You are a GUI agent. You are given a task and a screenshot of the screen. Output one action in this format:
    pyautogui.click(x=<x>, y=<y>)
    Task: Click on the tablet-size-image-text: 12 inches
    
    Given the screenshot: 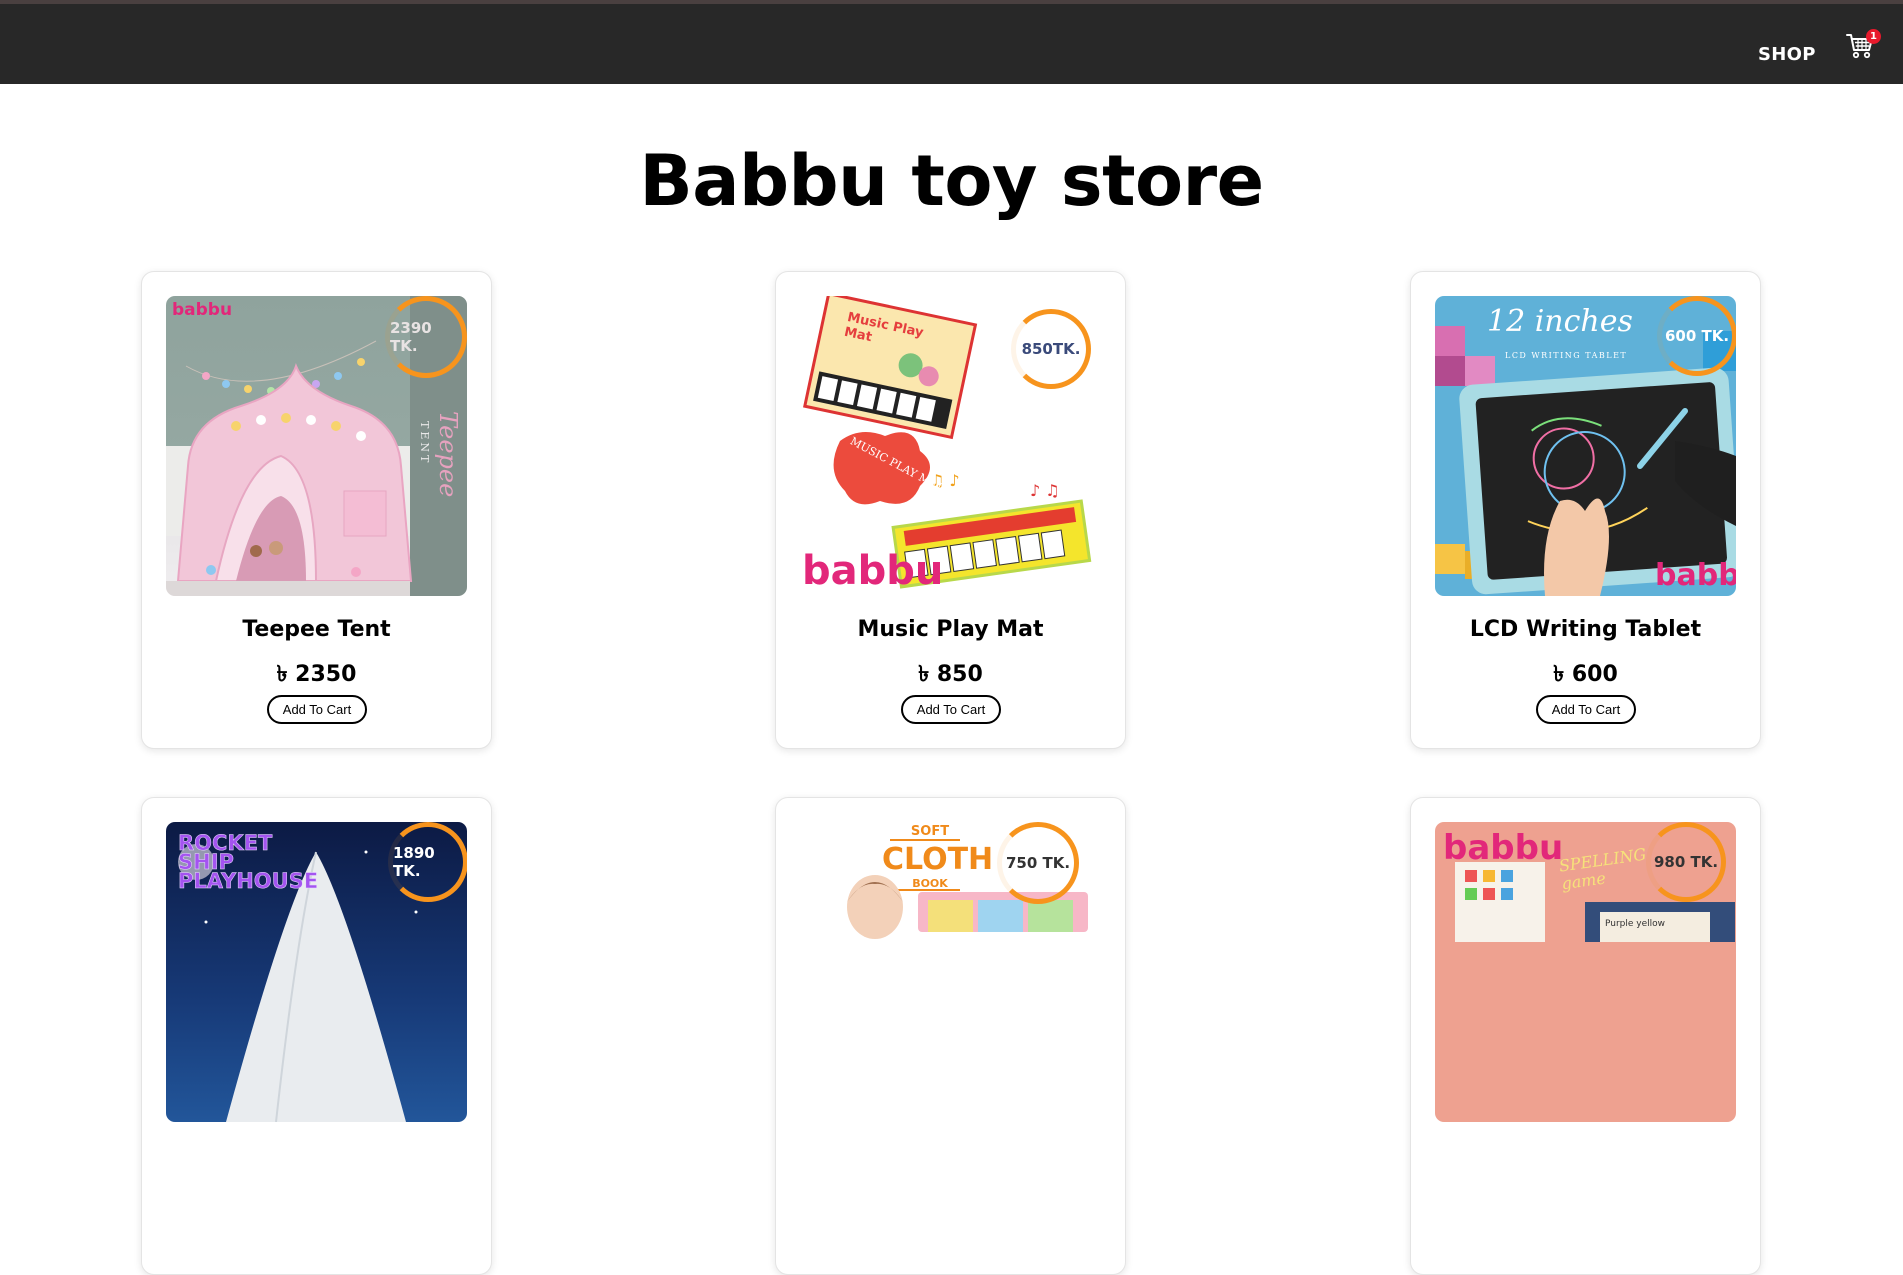 What is the action you would take?
    pyautogui.click(x=1560, y=321)
    